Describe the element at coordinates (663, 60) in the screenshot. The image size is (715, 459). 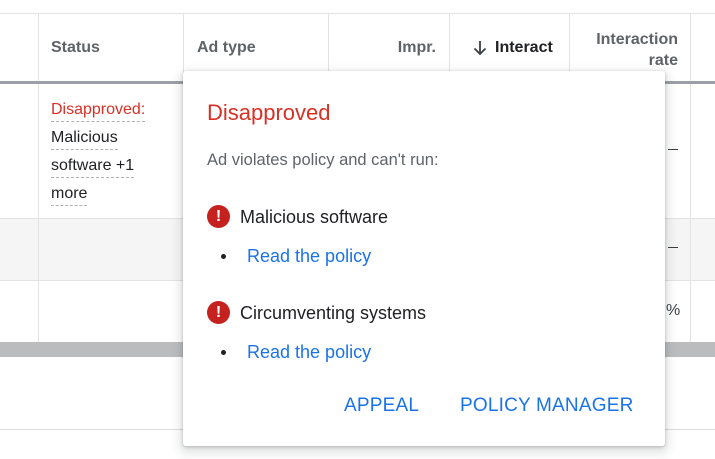
I see `column-header-interaction-rate-line2: rate` at that location.